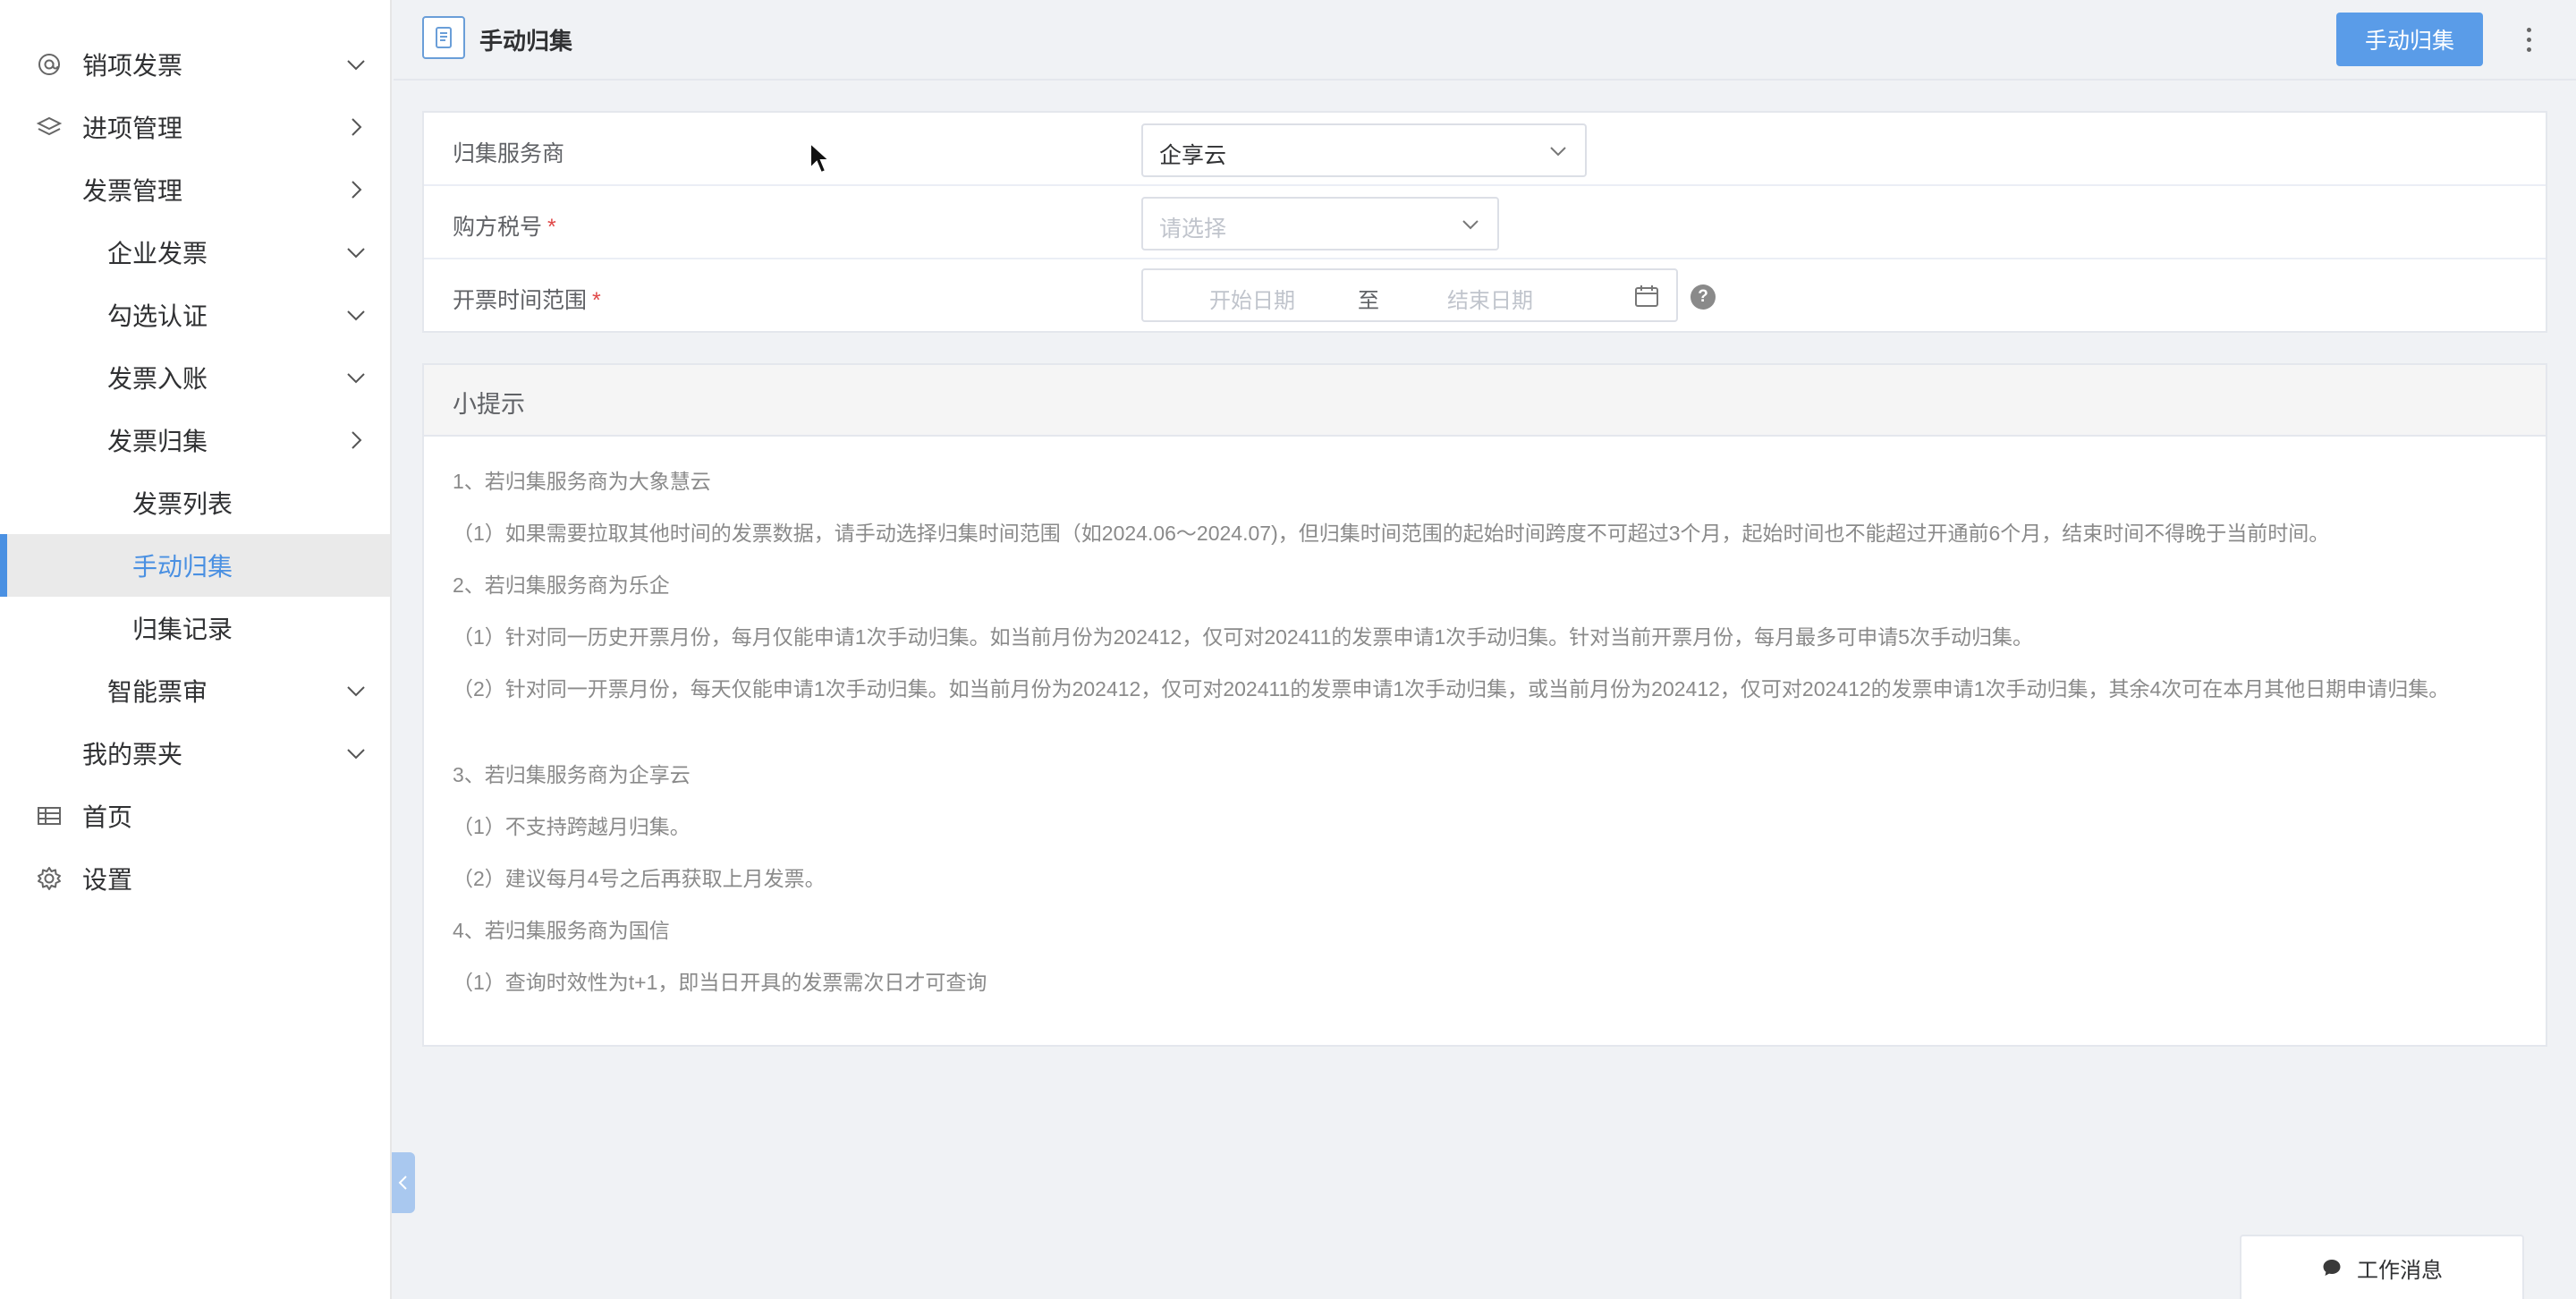 The image size is (2576, 1299). I want to click on form-row-provider: 归集服务商 企享云, so click(1485, 149).